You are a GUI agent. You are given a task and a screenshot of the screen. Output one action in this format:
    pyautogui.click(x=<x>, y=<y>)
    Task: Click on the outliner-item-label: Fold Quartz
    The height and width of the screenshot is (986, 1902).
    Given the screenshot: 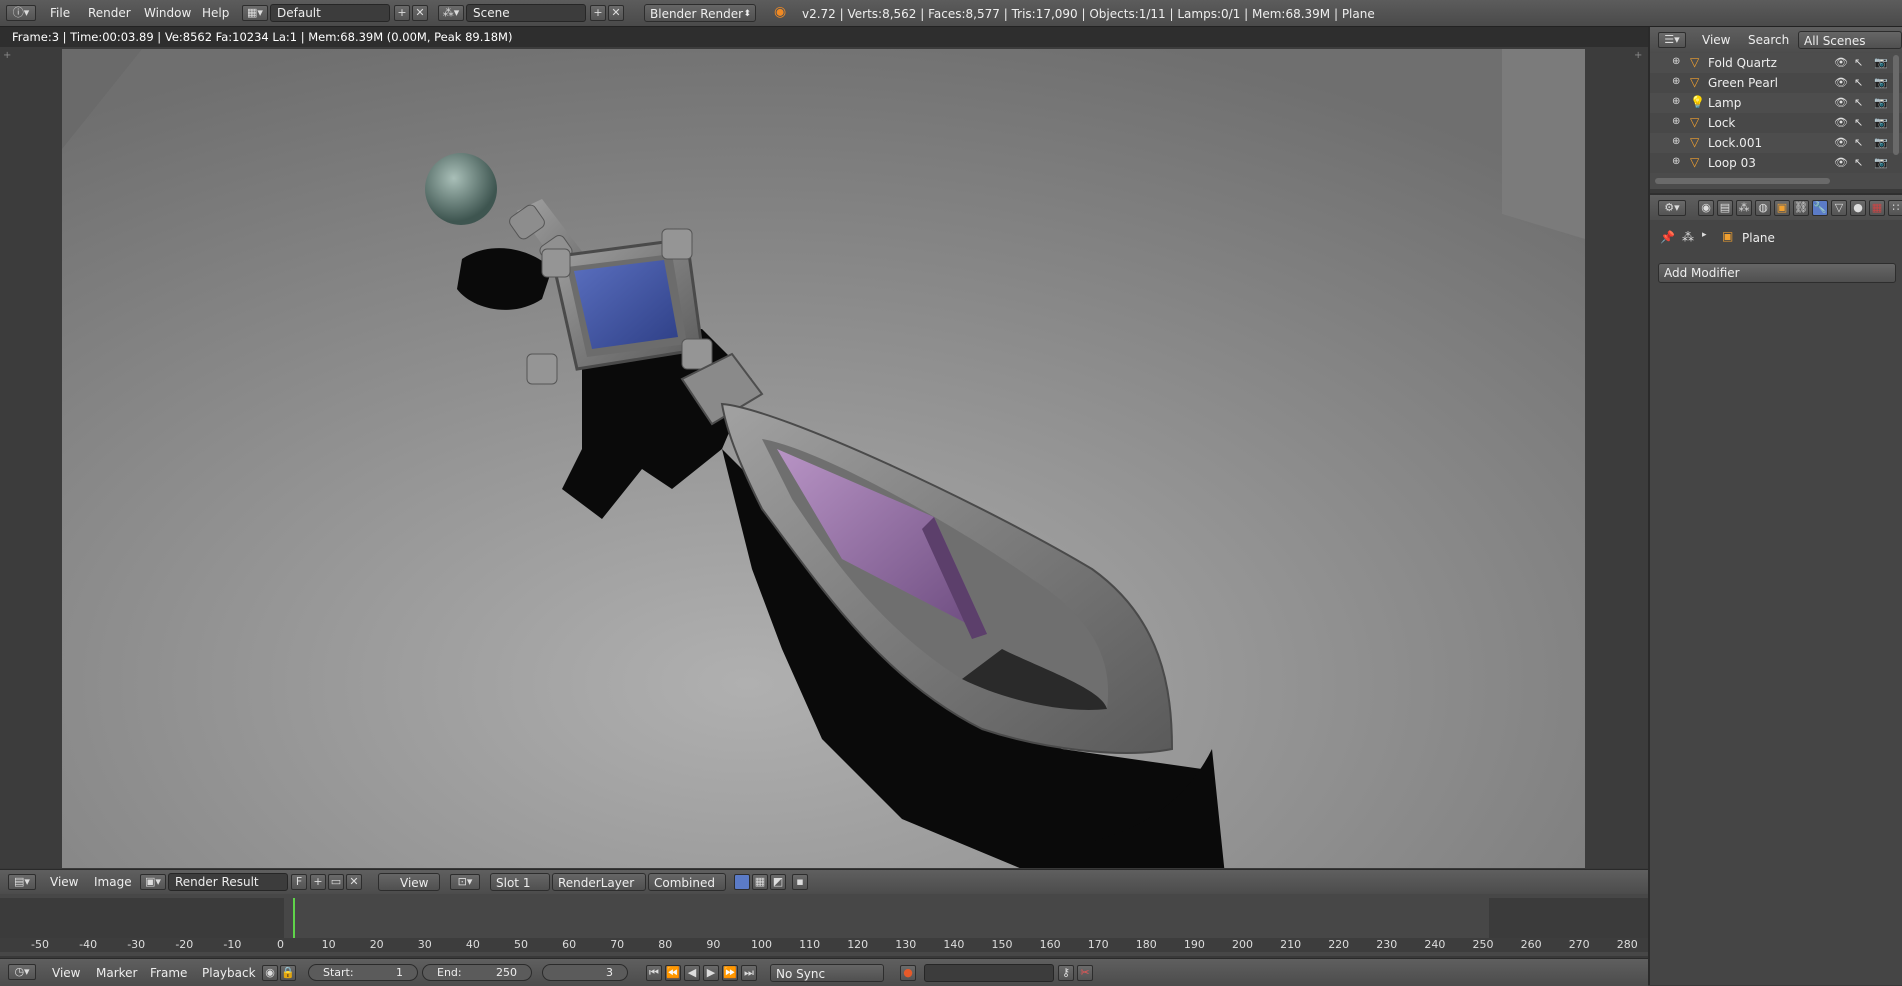 What is the action you would take?
    pyautogui.click(x=1742, y=63)
    